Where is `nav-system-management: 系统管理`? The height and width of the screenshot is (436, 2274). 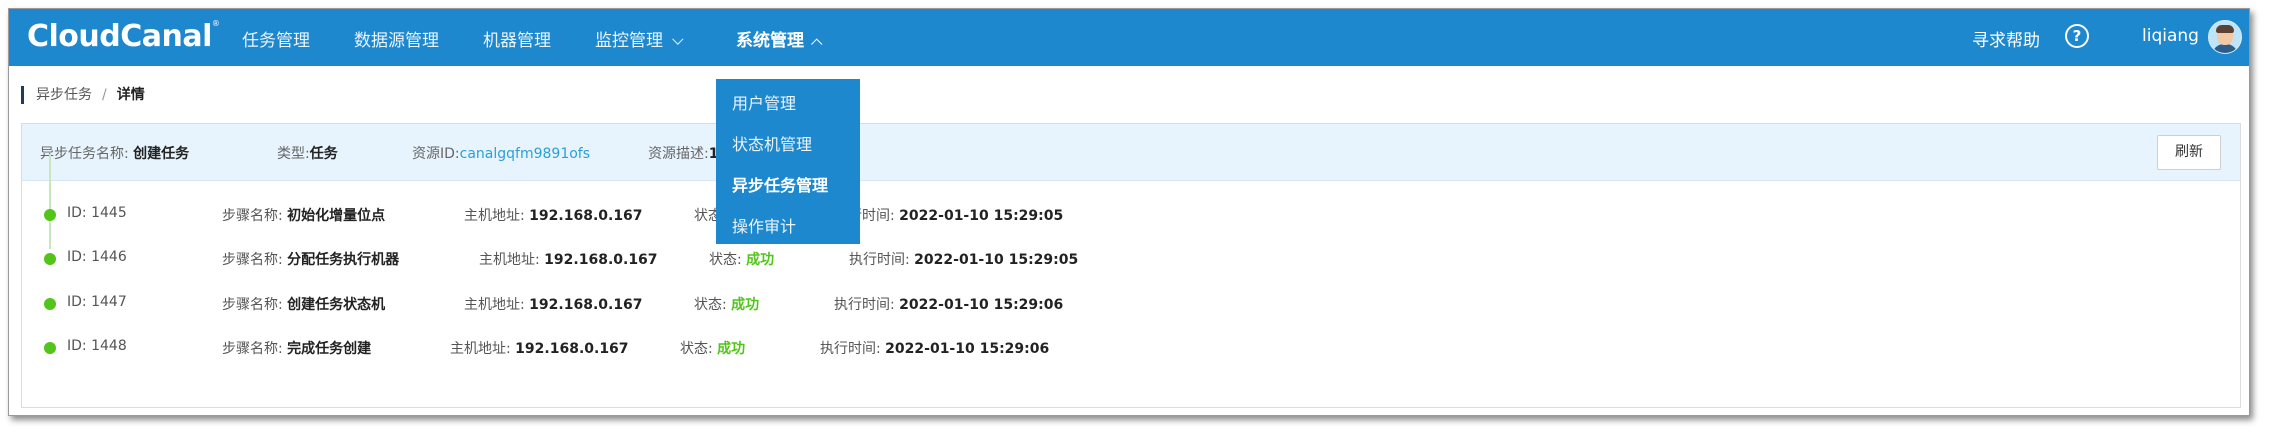 nav-system-management: 系统管理 is located at coordinates (779, 38).